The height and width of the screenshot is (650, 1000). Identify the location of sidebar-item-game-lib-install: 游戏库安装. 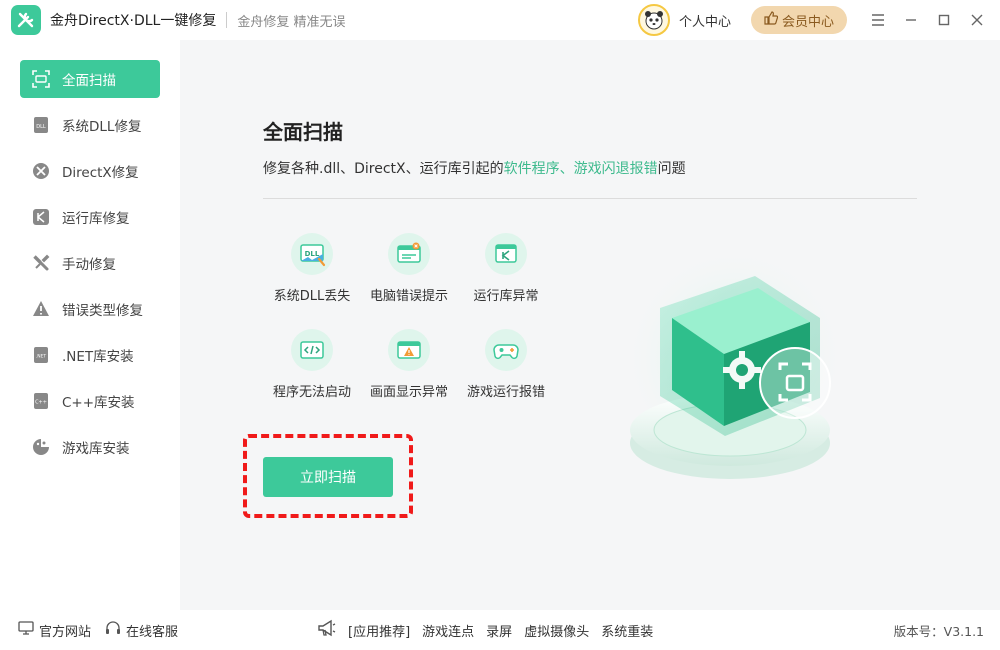
(90, 447).